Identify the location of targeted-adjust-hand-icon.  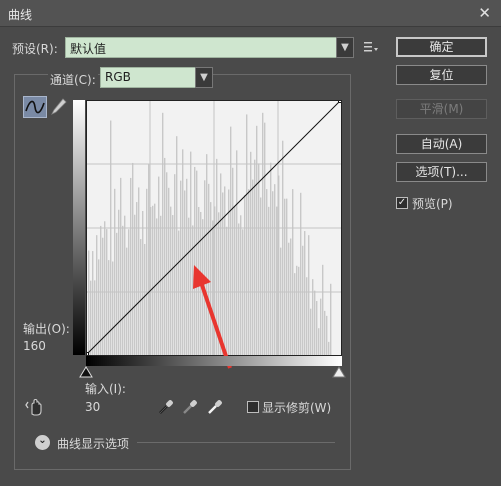
(36, 408).